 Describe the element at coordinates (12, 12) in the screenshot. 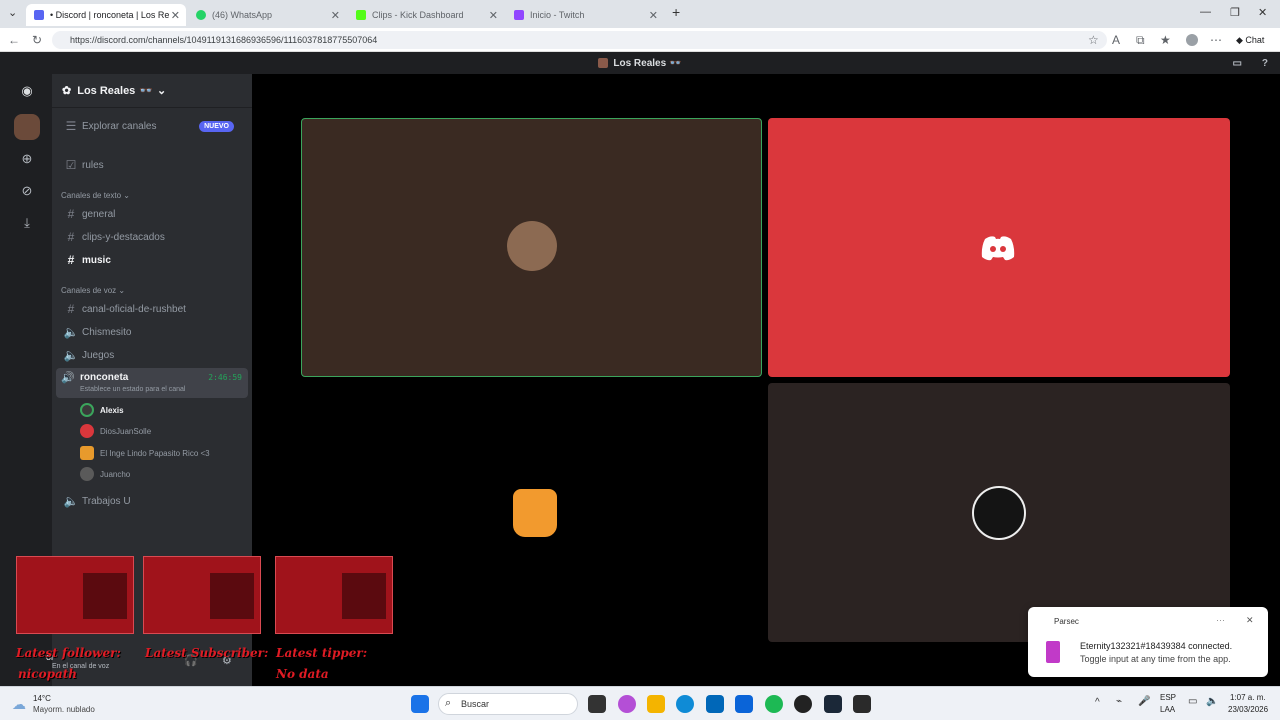

I see `tab-list-icon: ⌄` at that location.